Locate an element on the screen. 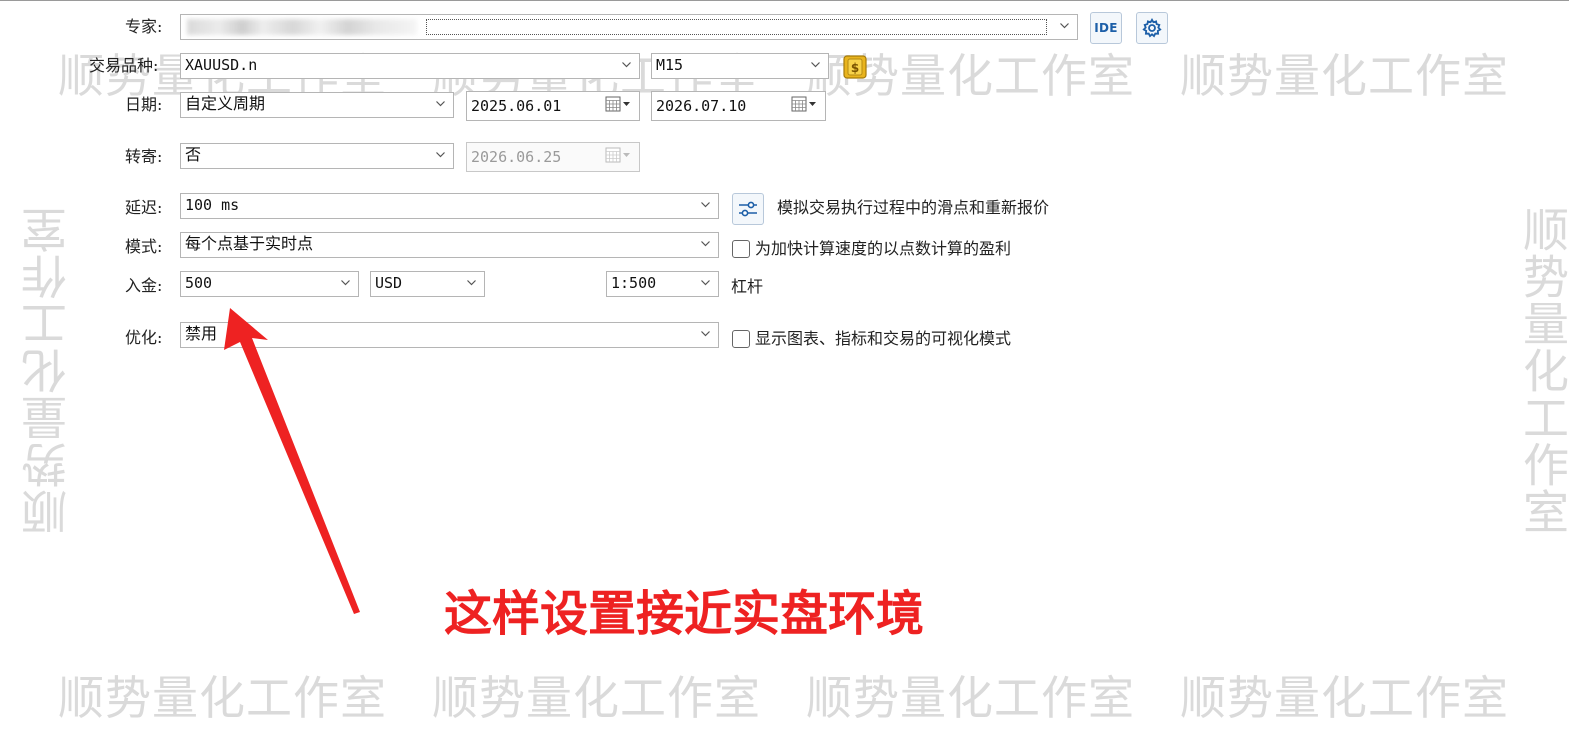  forward-select: 否 is located at coordinates (317, 156).